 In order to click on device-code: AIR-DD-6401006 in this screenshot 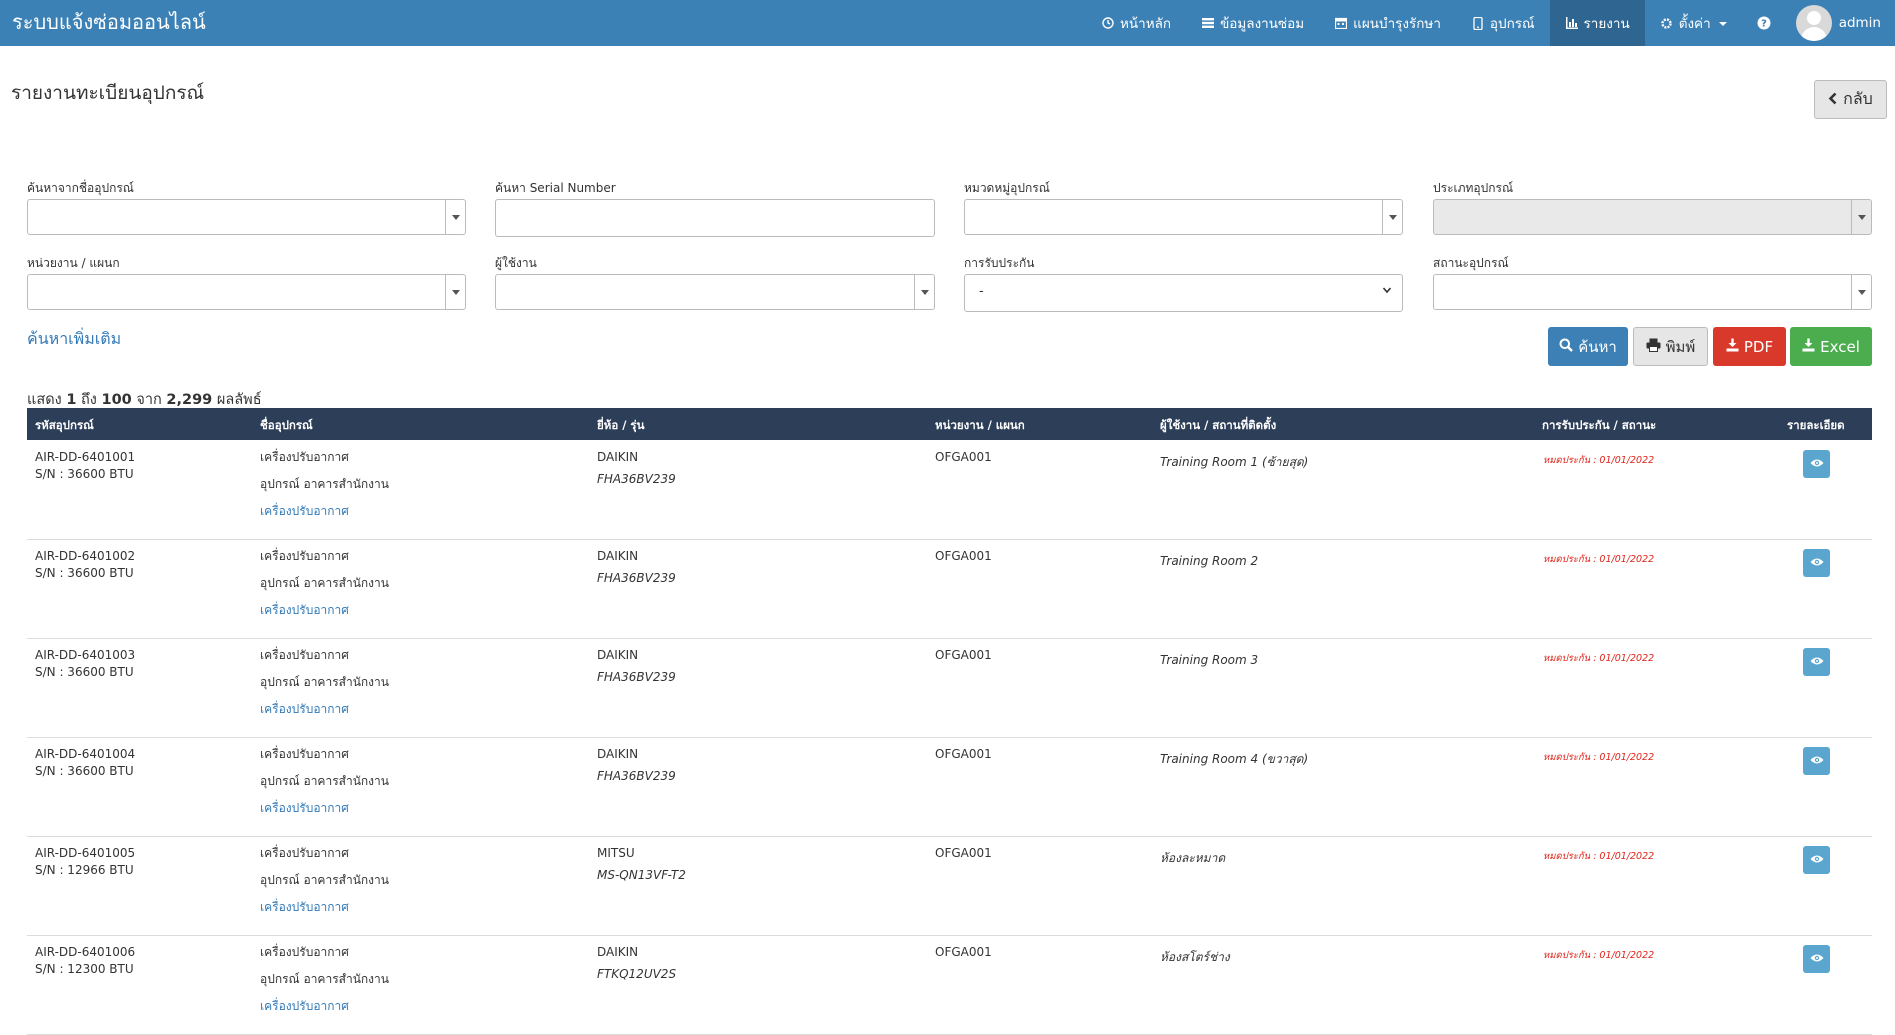, I will do `click(85, 952)`.